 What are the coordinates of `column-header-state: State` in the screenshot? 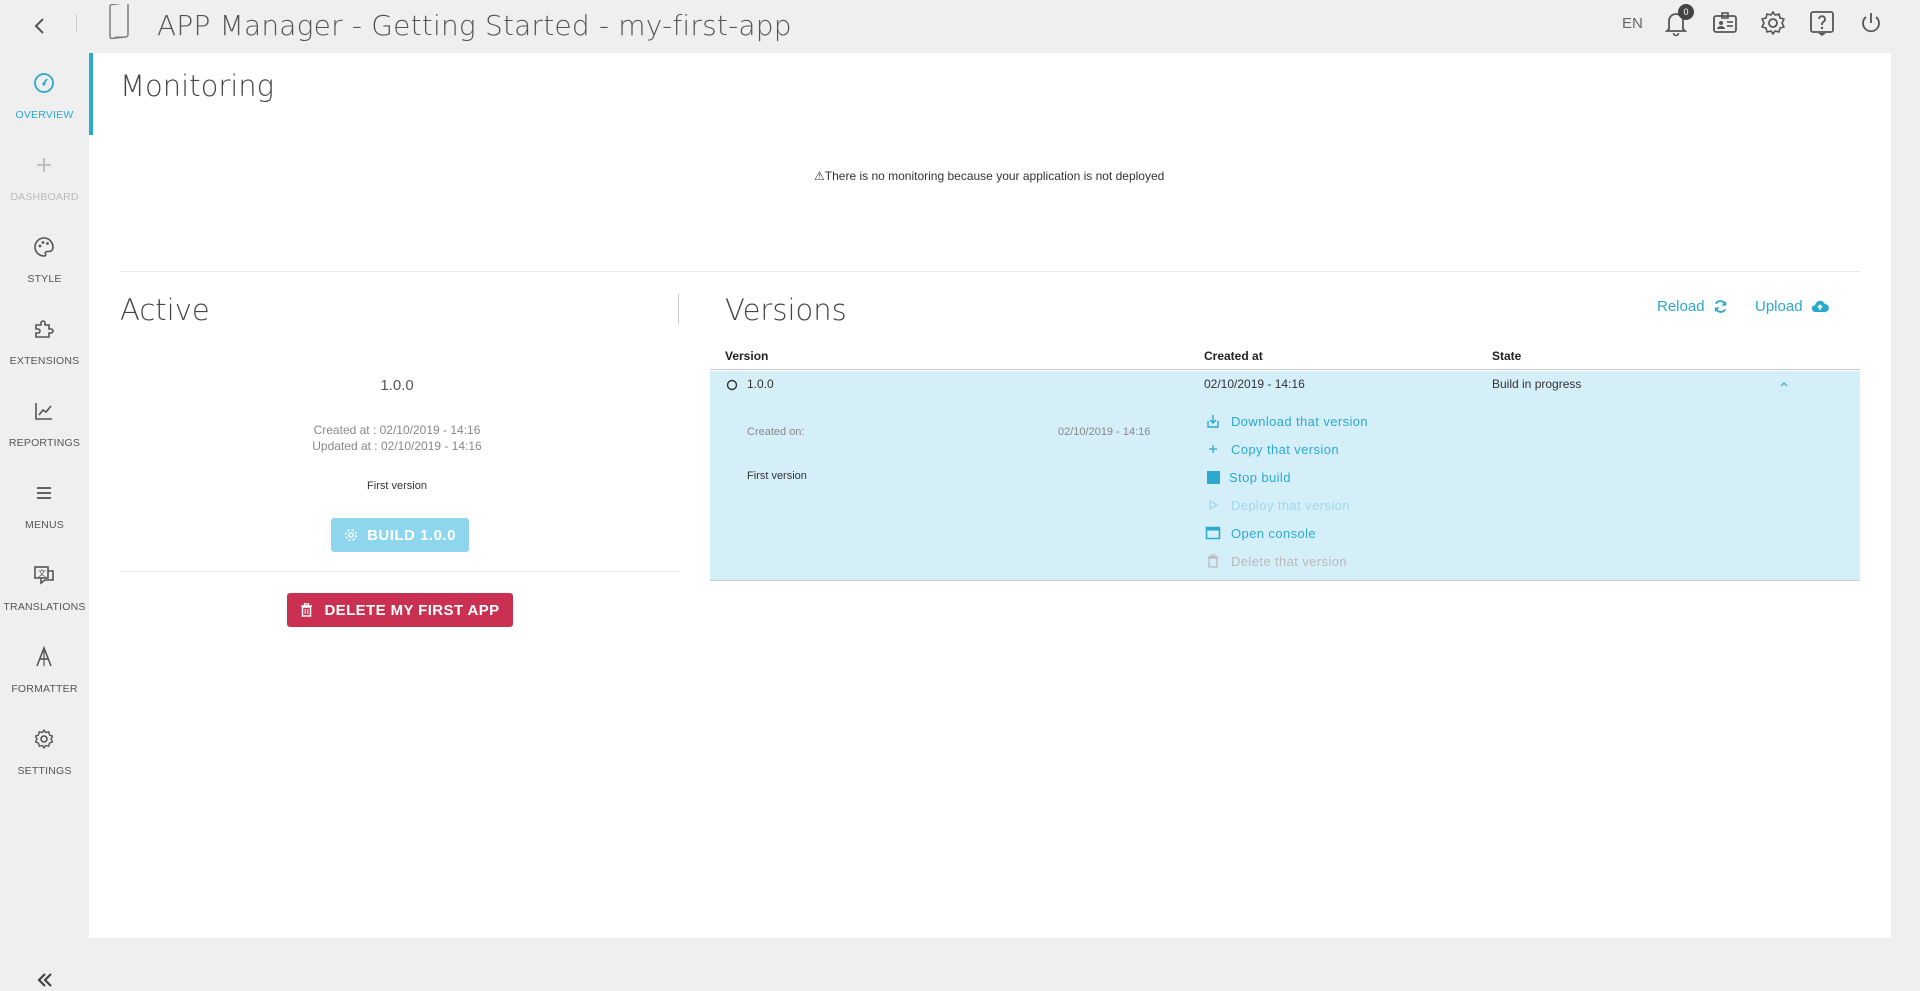 It's located at (1506, 356).